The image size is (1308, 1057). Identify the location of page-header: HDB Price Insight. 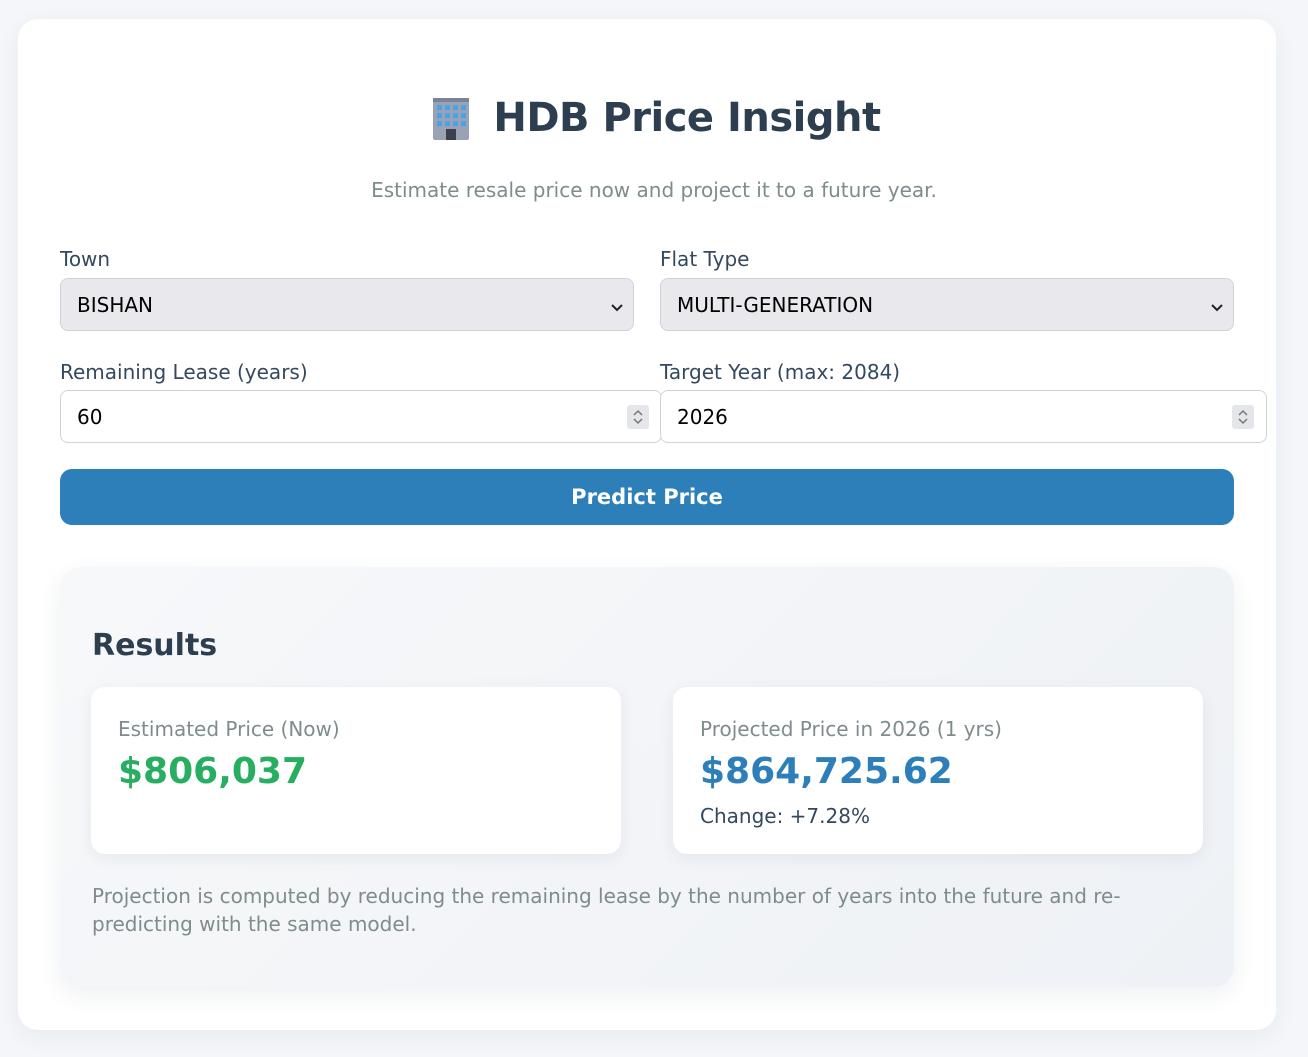
(654, 118).